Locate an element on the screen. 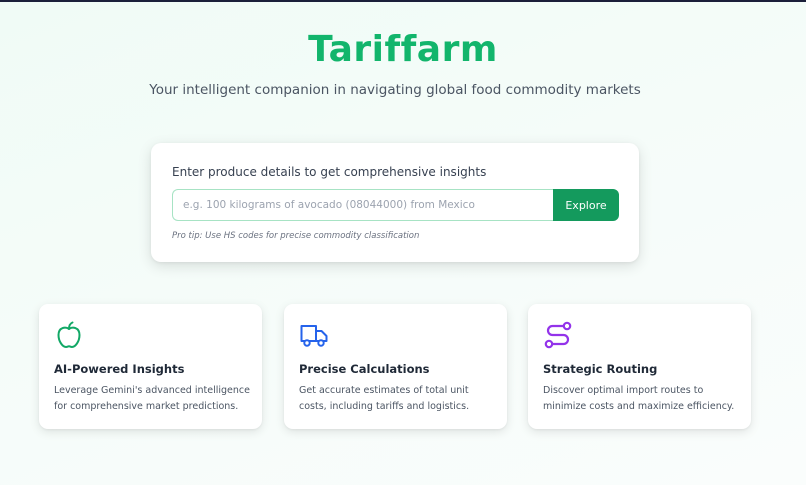 This screenshot has height=485, width=806. search-row: Explore is located at coordinates (395, 205).